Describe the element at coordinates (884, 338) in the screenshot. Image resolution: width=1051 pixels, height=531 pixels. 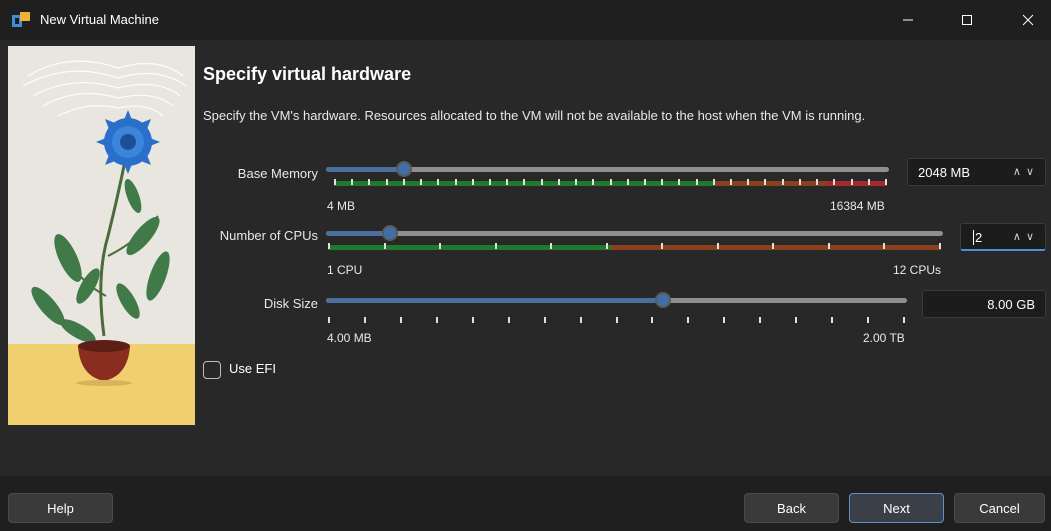
I see `disk-size-max-label: 2.00 TB` at that location.